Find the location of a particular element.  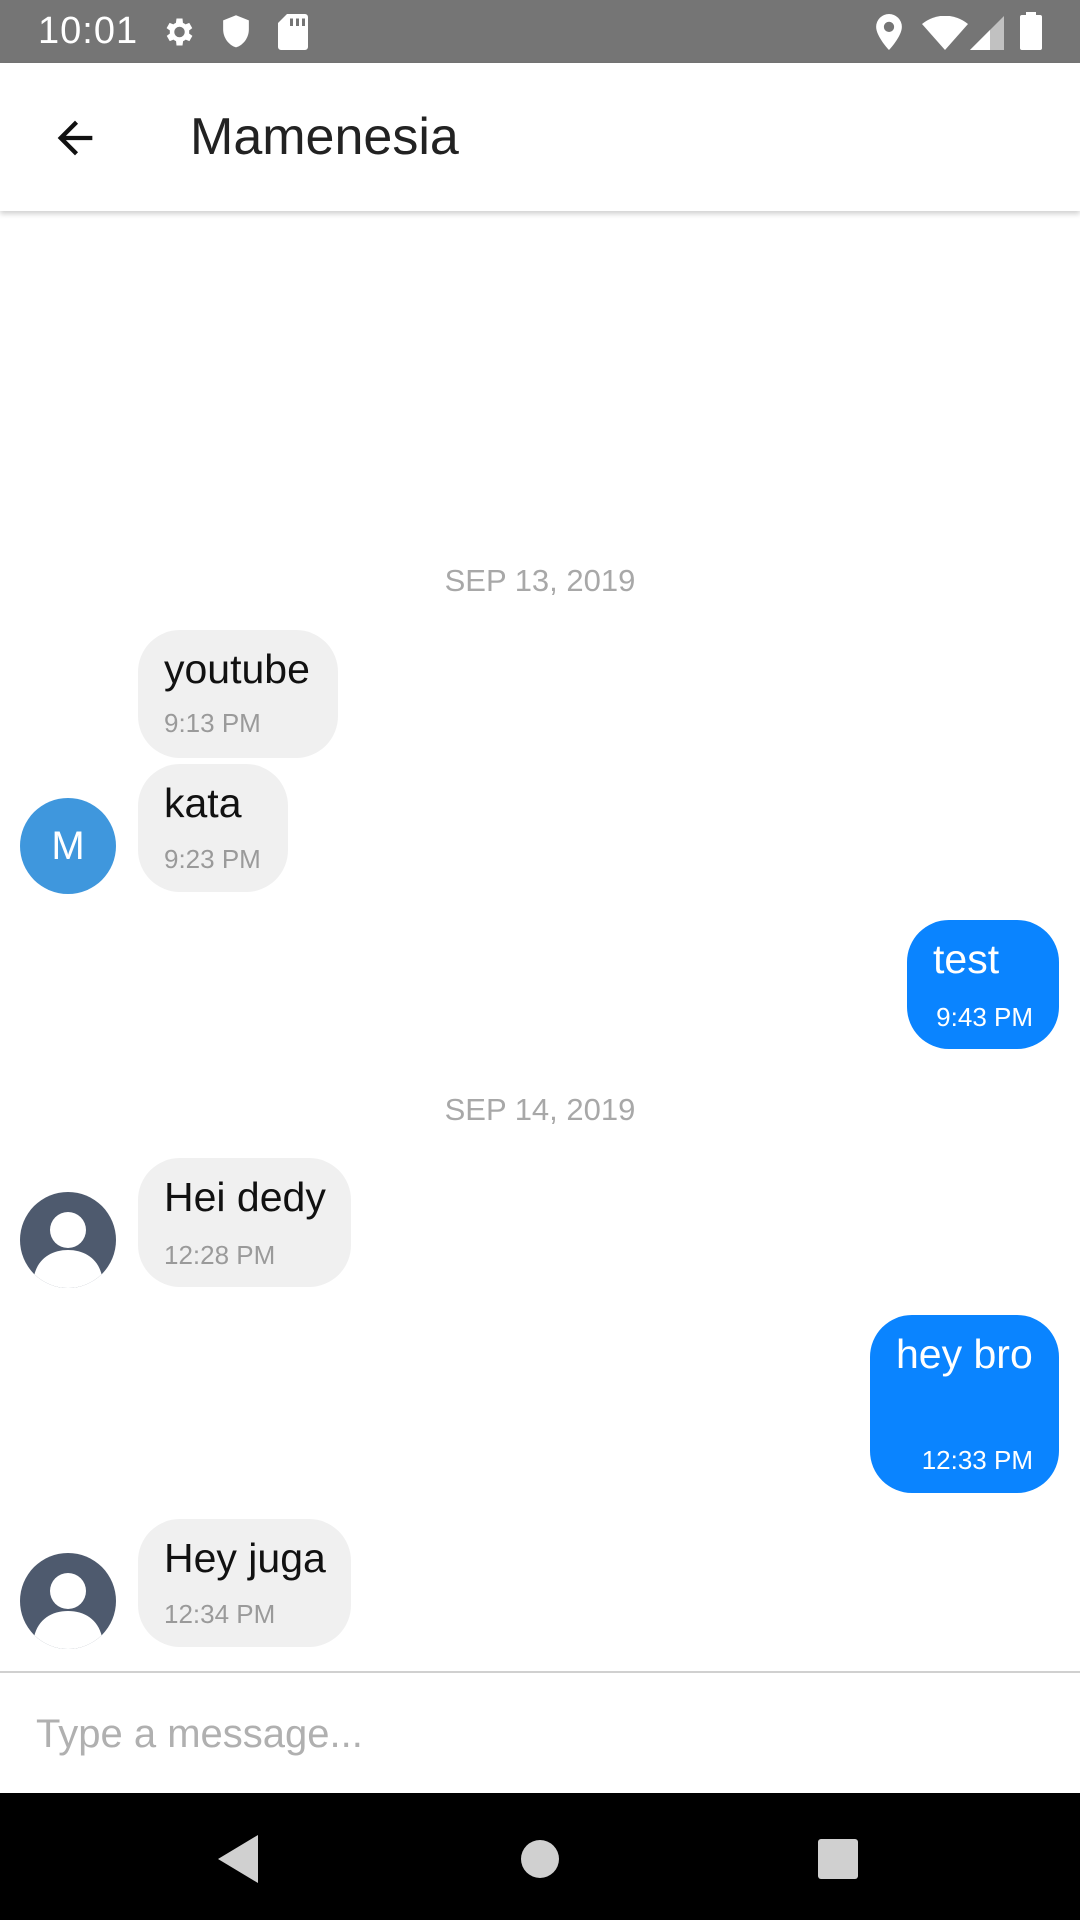

conversation-title: Mamenesia is located at coordinates (324, 137).